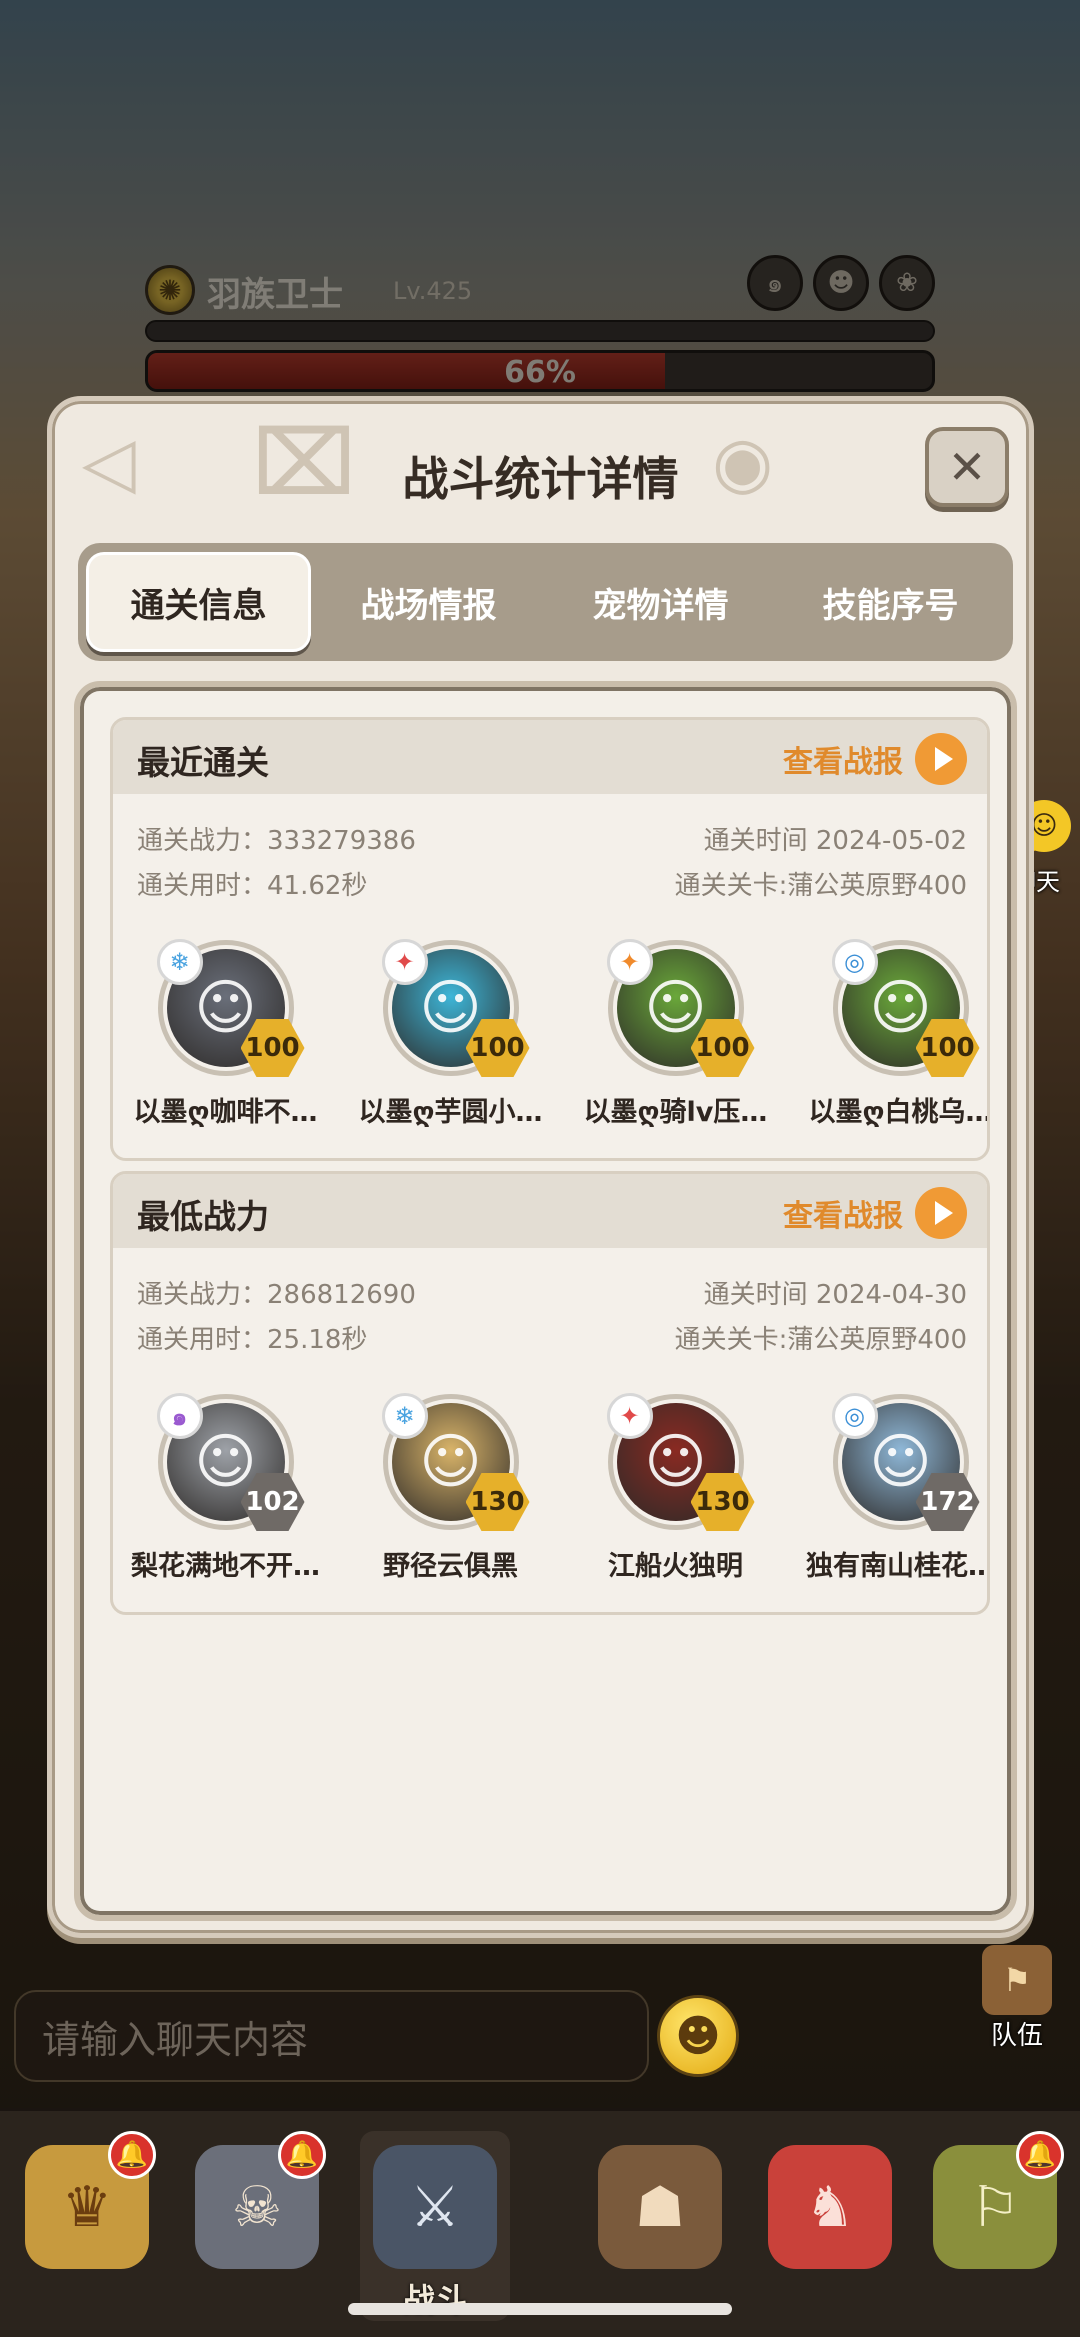  Describe the element at coordinates (550, 1211) in the screenshot. I see `card-header: 最低战力 查看战报` at that location.